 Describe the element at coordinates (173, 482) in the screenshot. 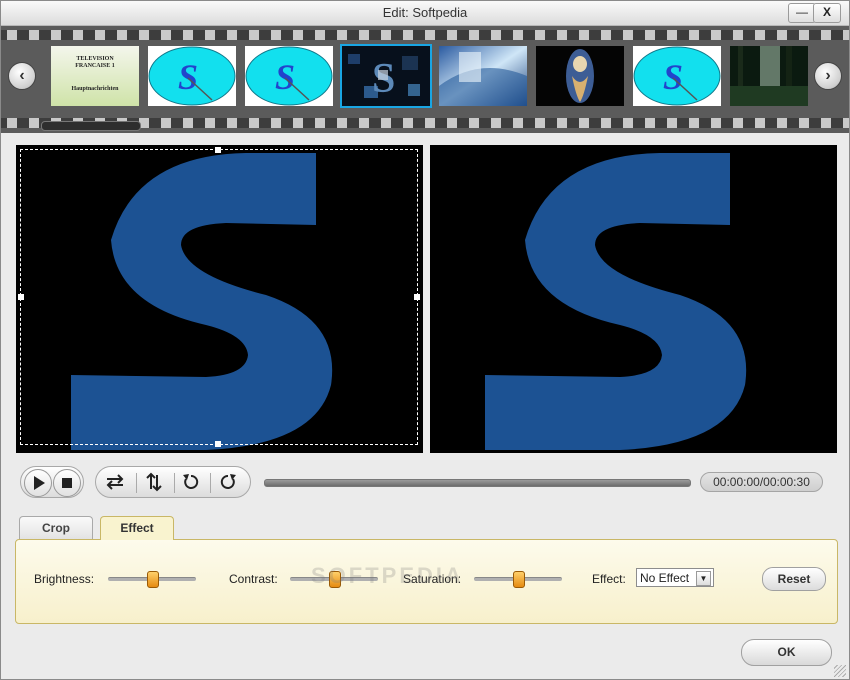

I see `transform-controls` at that location.